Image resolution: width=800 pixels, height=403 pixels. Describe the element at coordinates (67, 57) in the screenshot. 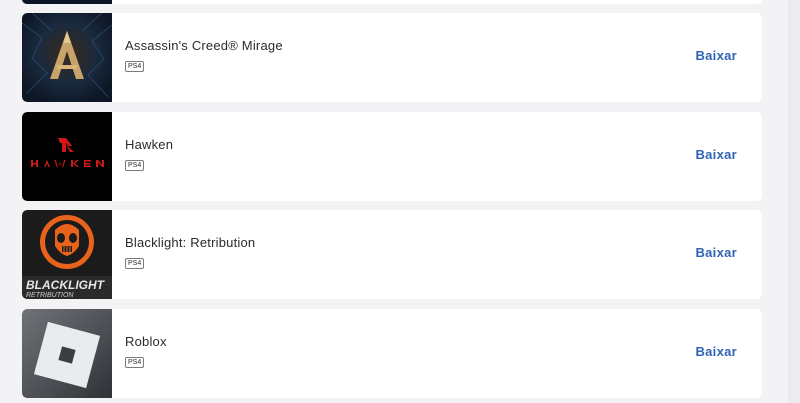

I see `assassins-creed-mirage-cover` at that location.